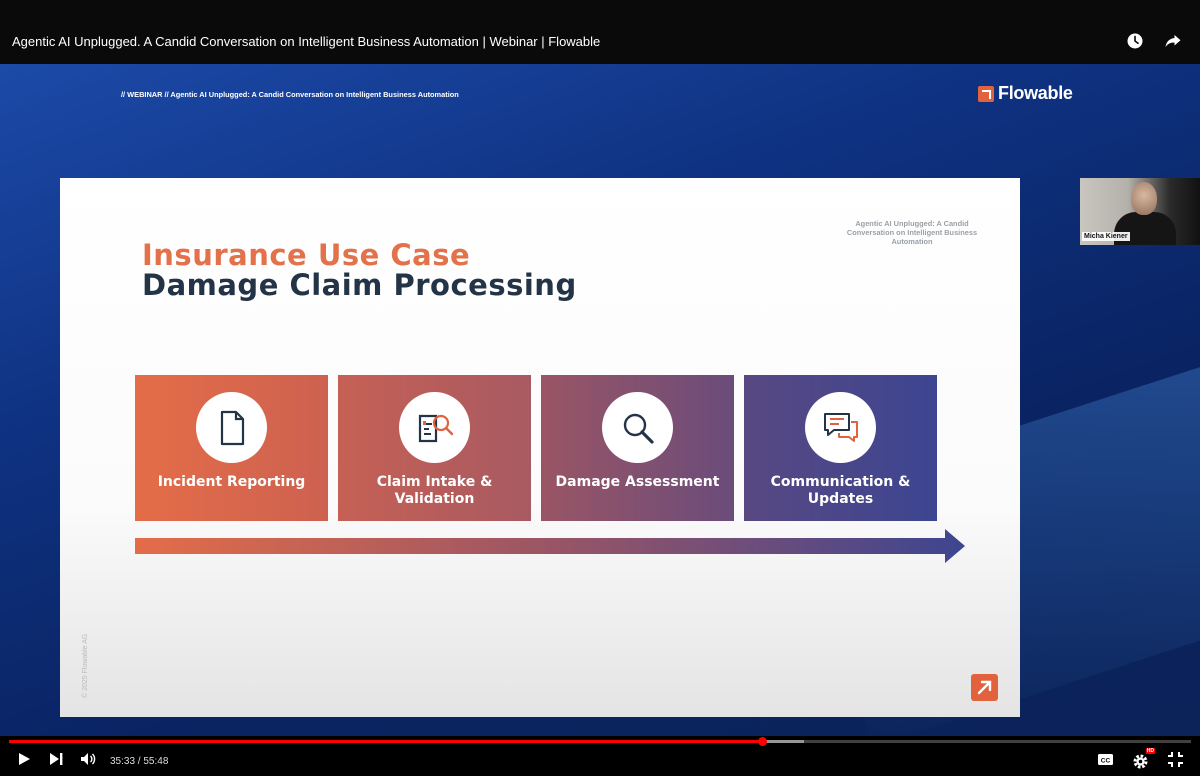 The width and height of the screenshot is (1200, 776). Describe the element at coordinates (1154, 43) in the screenshot. I see `top-actions` at that location.